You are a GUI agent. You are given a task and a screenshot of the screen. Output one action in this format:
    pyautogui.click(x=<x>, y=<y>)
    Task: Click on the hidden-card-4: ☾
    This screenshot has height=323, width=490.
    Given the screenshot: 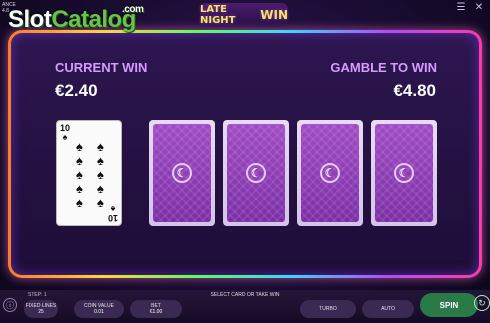 What is the action you would take?
    pyautogui.click(x=404, y=173)
    